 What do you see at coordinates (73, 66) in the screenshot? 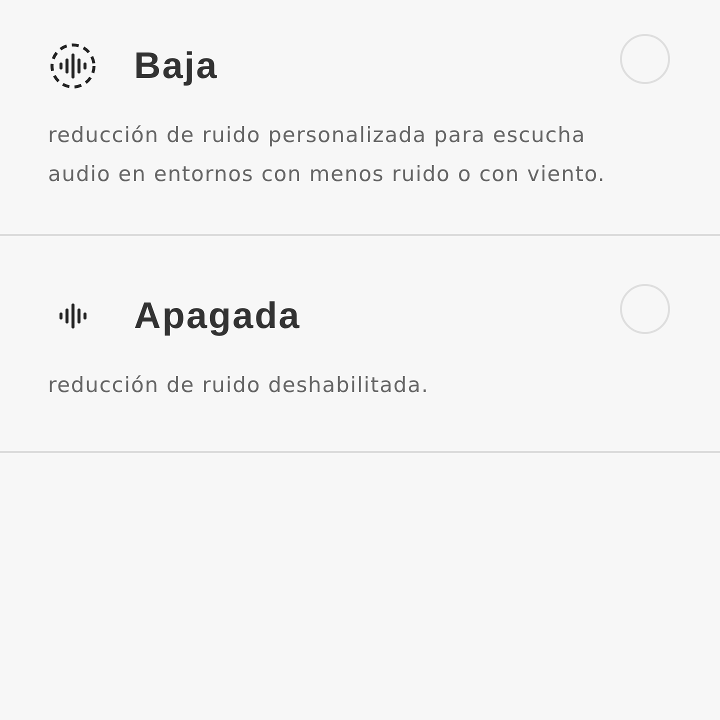
I see `dashed-waveform-icon` at bounding box center [73, 66].